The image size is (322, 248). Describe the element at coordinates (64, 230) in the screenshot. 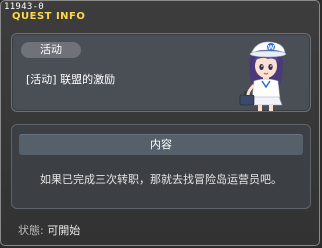

I see `status-value: 可開始` at that location.